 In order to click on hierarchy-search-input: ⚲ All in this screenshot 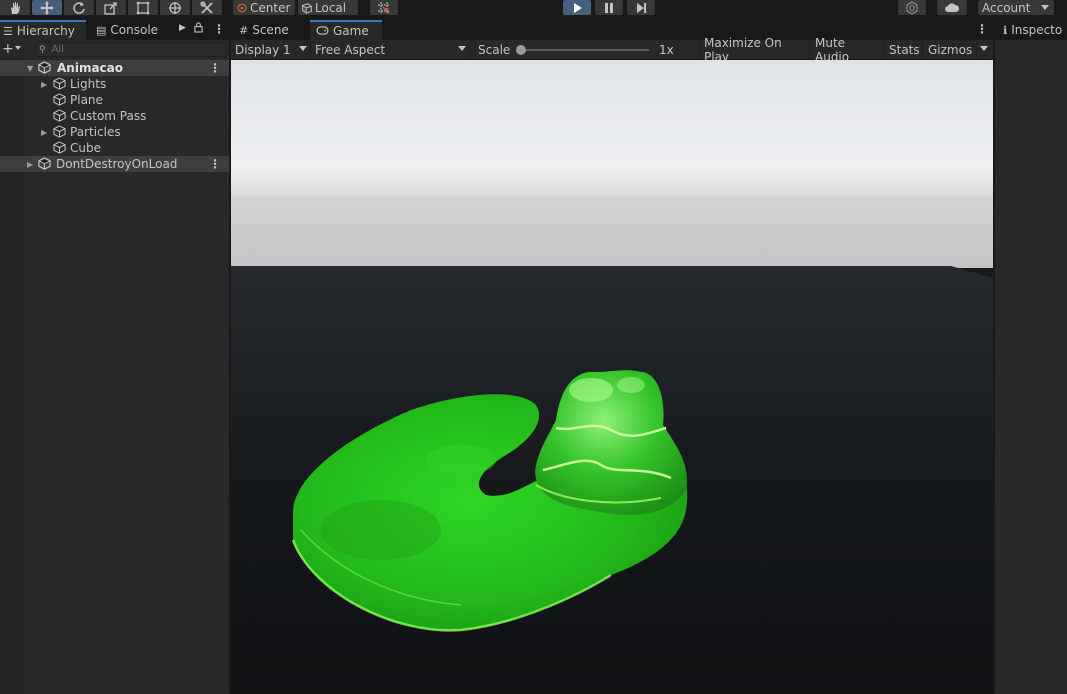, I will do `click(131, 49)`.